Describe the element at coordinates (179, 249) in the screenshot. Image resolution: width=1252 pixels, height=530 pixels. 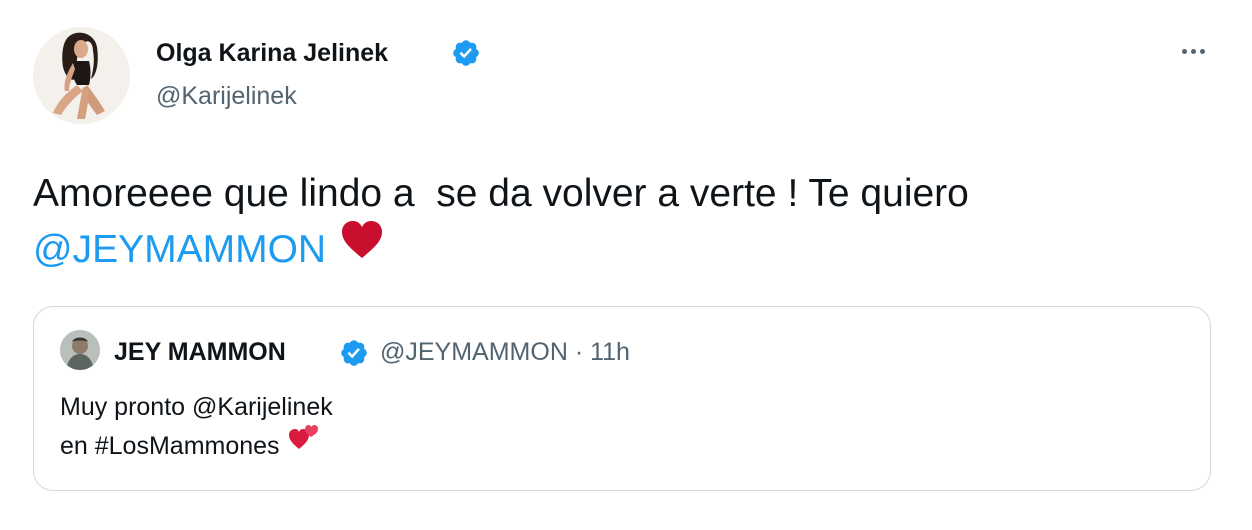
I see `tweet-mention-link: @JEYMAMMON` at that location.